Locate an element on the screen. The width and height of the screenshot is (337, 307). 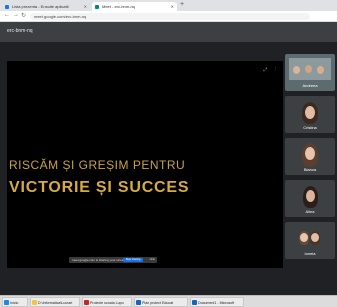
taskbar-label: Proiecte scoala Lupu is located at coordinates (107, 303).